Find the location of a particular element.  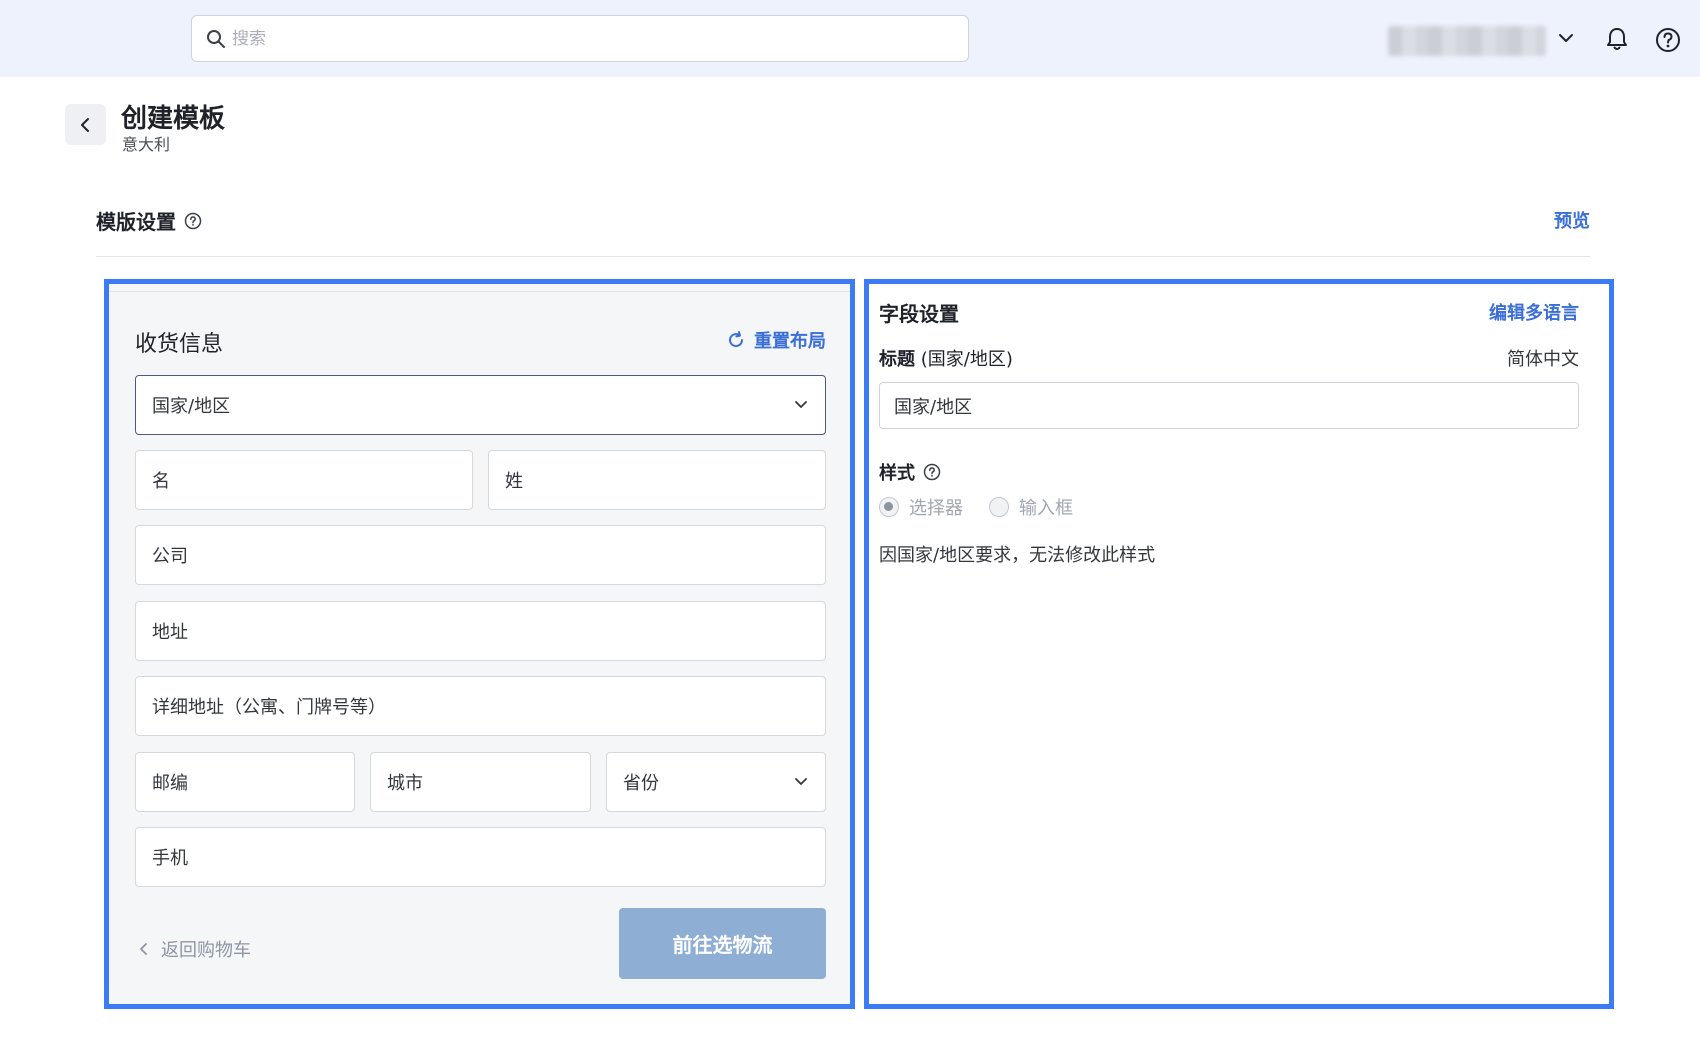

radio-checked-icon is located at coordinates (889, 507).